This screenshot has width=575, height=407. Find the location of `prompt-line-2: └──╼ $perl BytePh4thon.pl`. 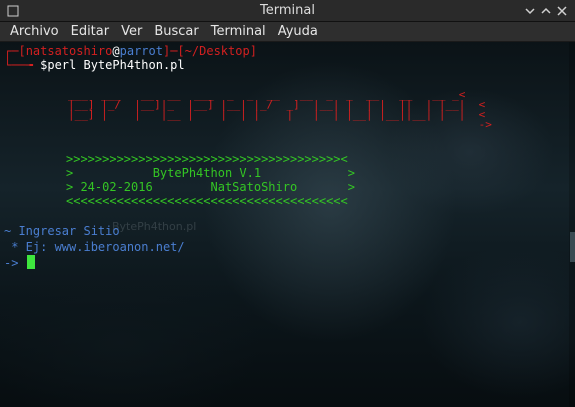

prompt-line-2: └──╼ $perl BytePh4thon.pl is located at coordinates (94, 65).